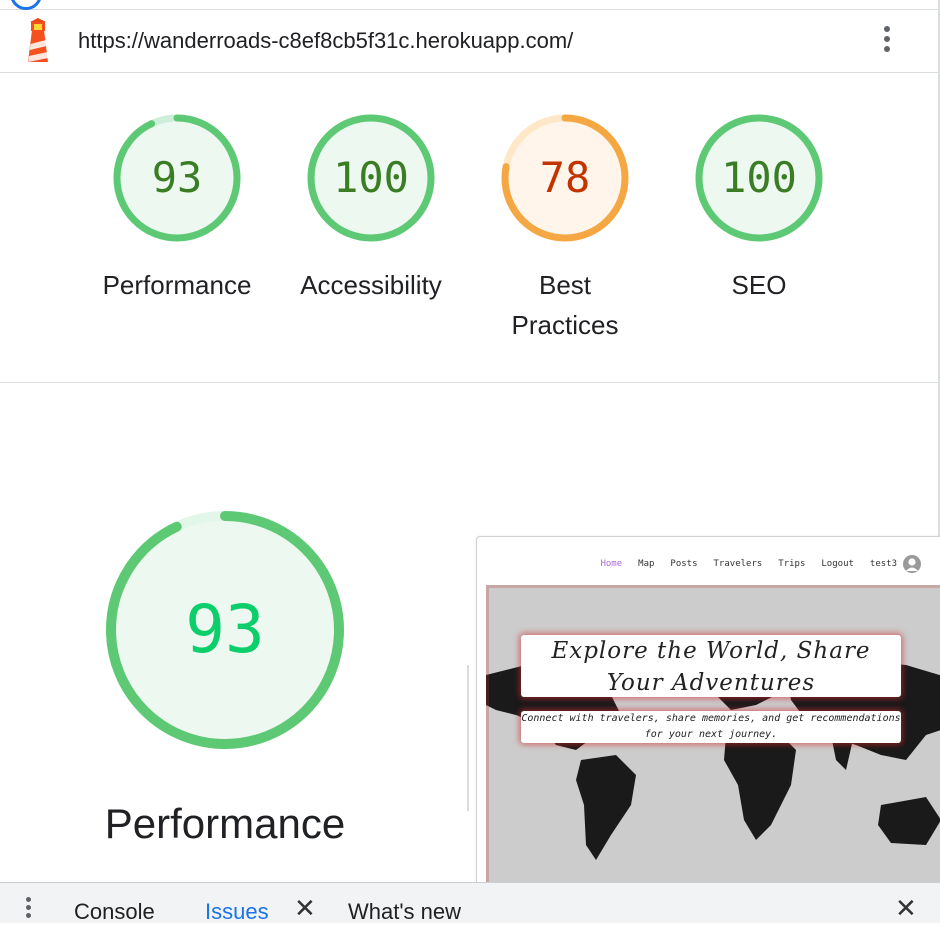 The image size is (940, 925). What do you see at coordinates (759, 209) in the screenshot?
I see `gauge-seo: 100 SEO` at bounding box center [759, 209].